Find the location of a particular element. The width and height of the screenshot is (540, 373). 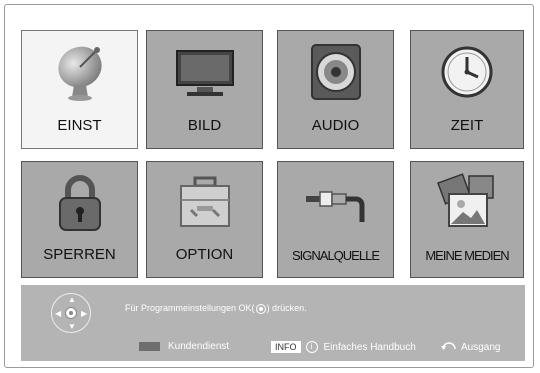

menu-tile-sperren: SPERREN is located at coordinates (79, 219).